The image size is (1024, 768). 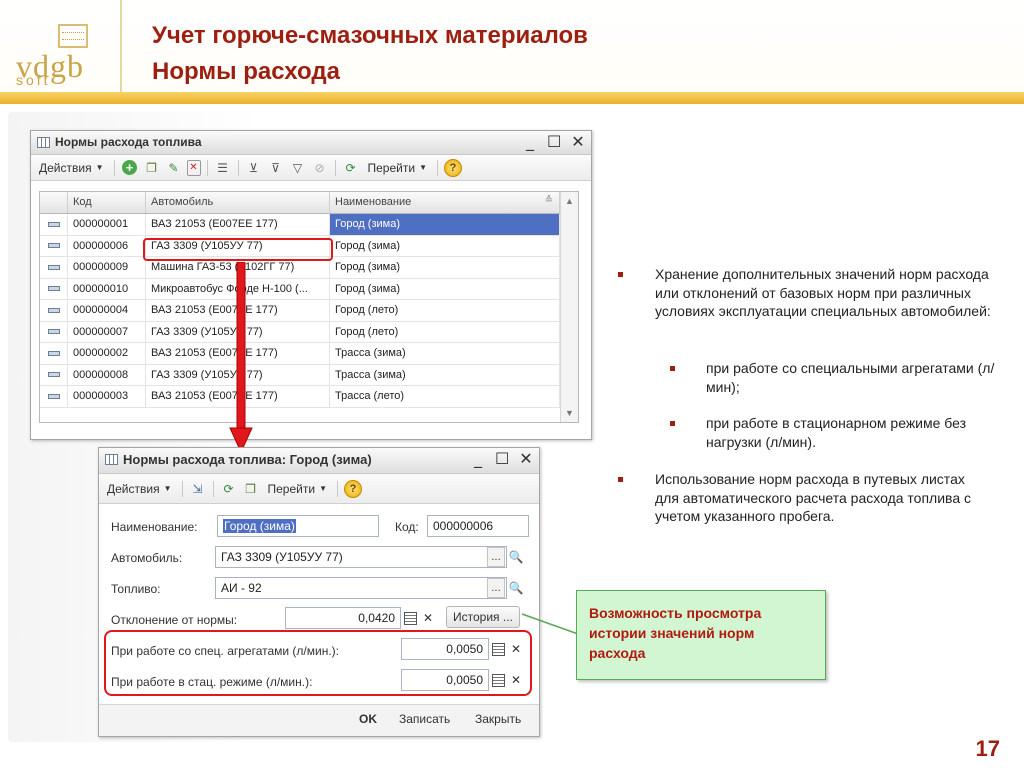 What do you see at coordinates (33, 80) in the screenshot?
I see `logo-subtext: soft` at bounding box center [33, 80].